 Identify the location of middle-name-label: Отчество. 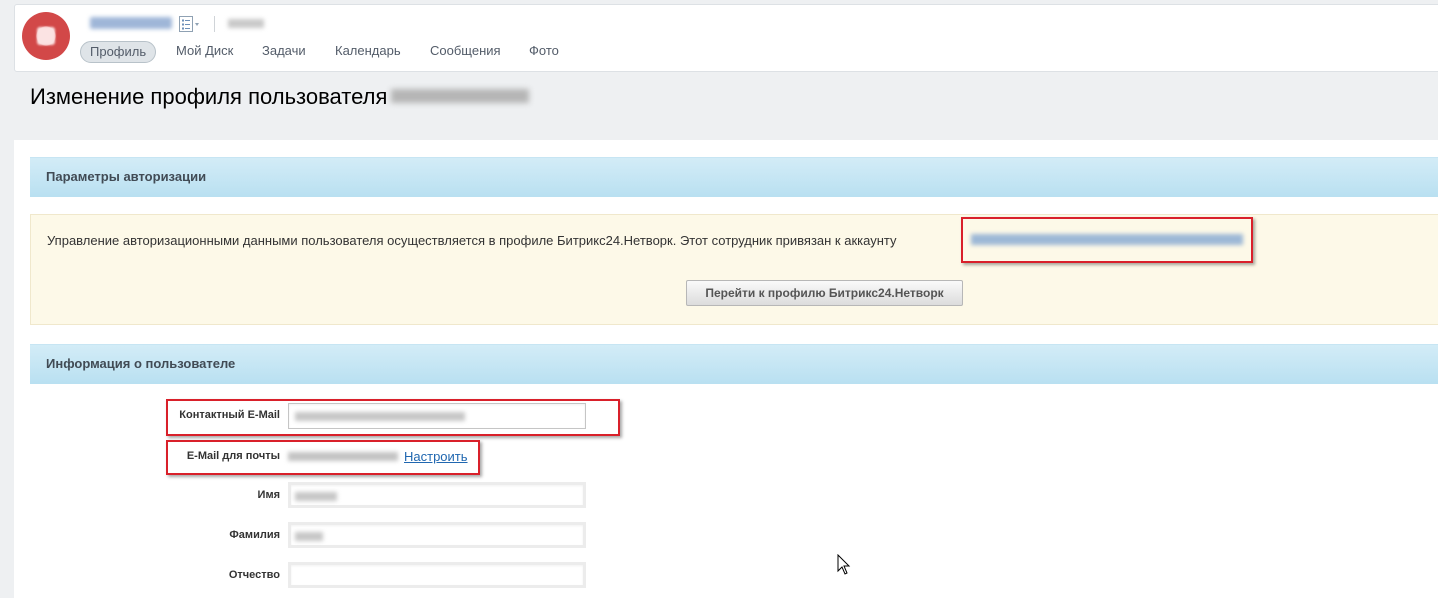
(254, 575).